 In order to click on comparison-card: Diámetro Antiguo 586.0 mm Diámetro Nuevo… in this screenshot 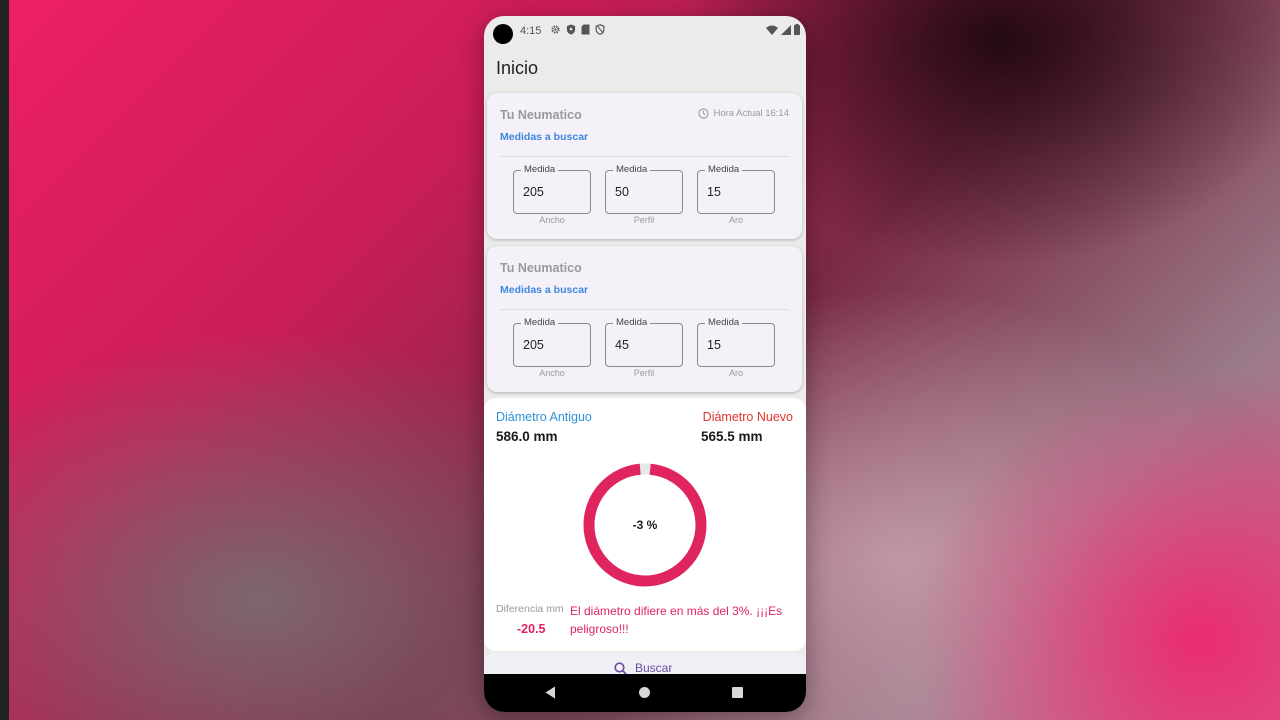, I will do `click(645, 524)`.